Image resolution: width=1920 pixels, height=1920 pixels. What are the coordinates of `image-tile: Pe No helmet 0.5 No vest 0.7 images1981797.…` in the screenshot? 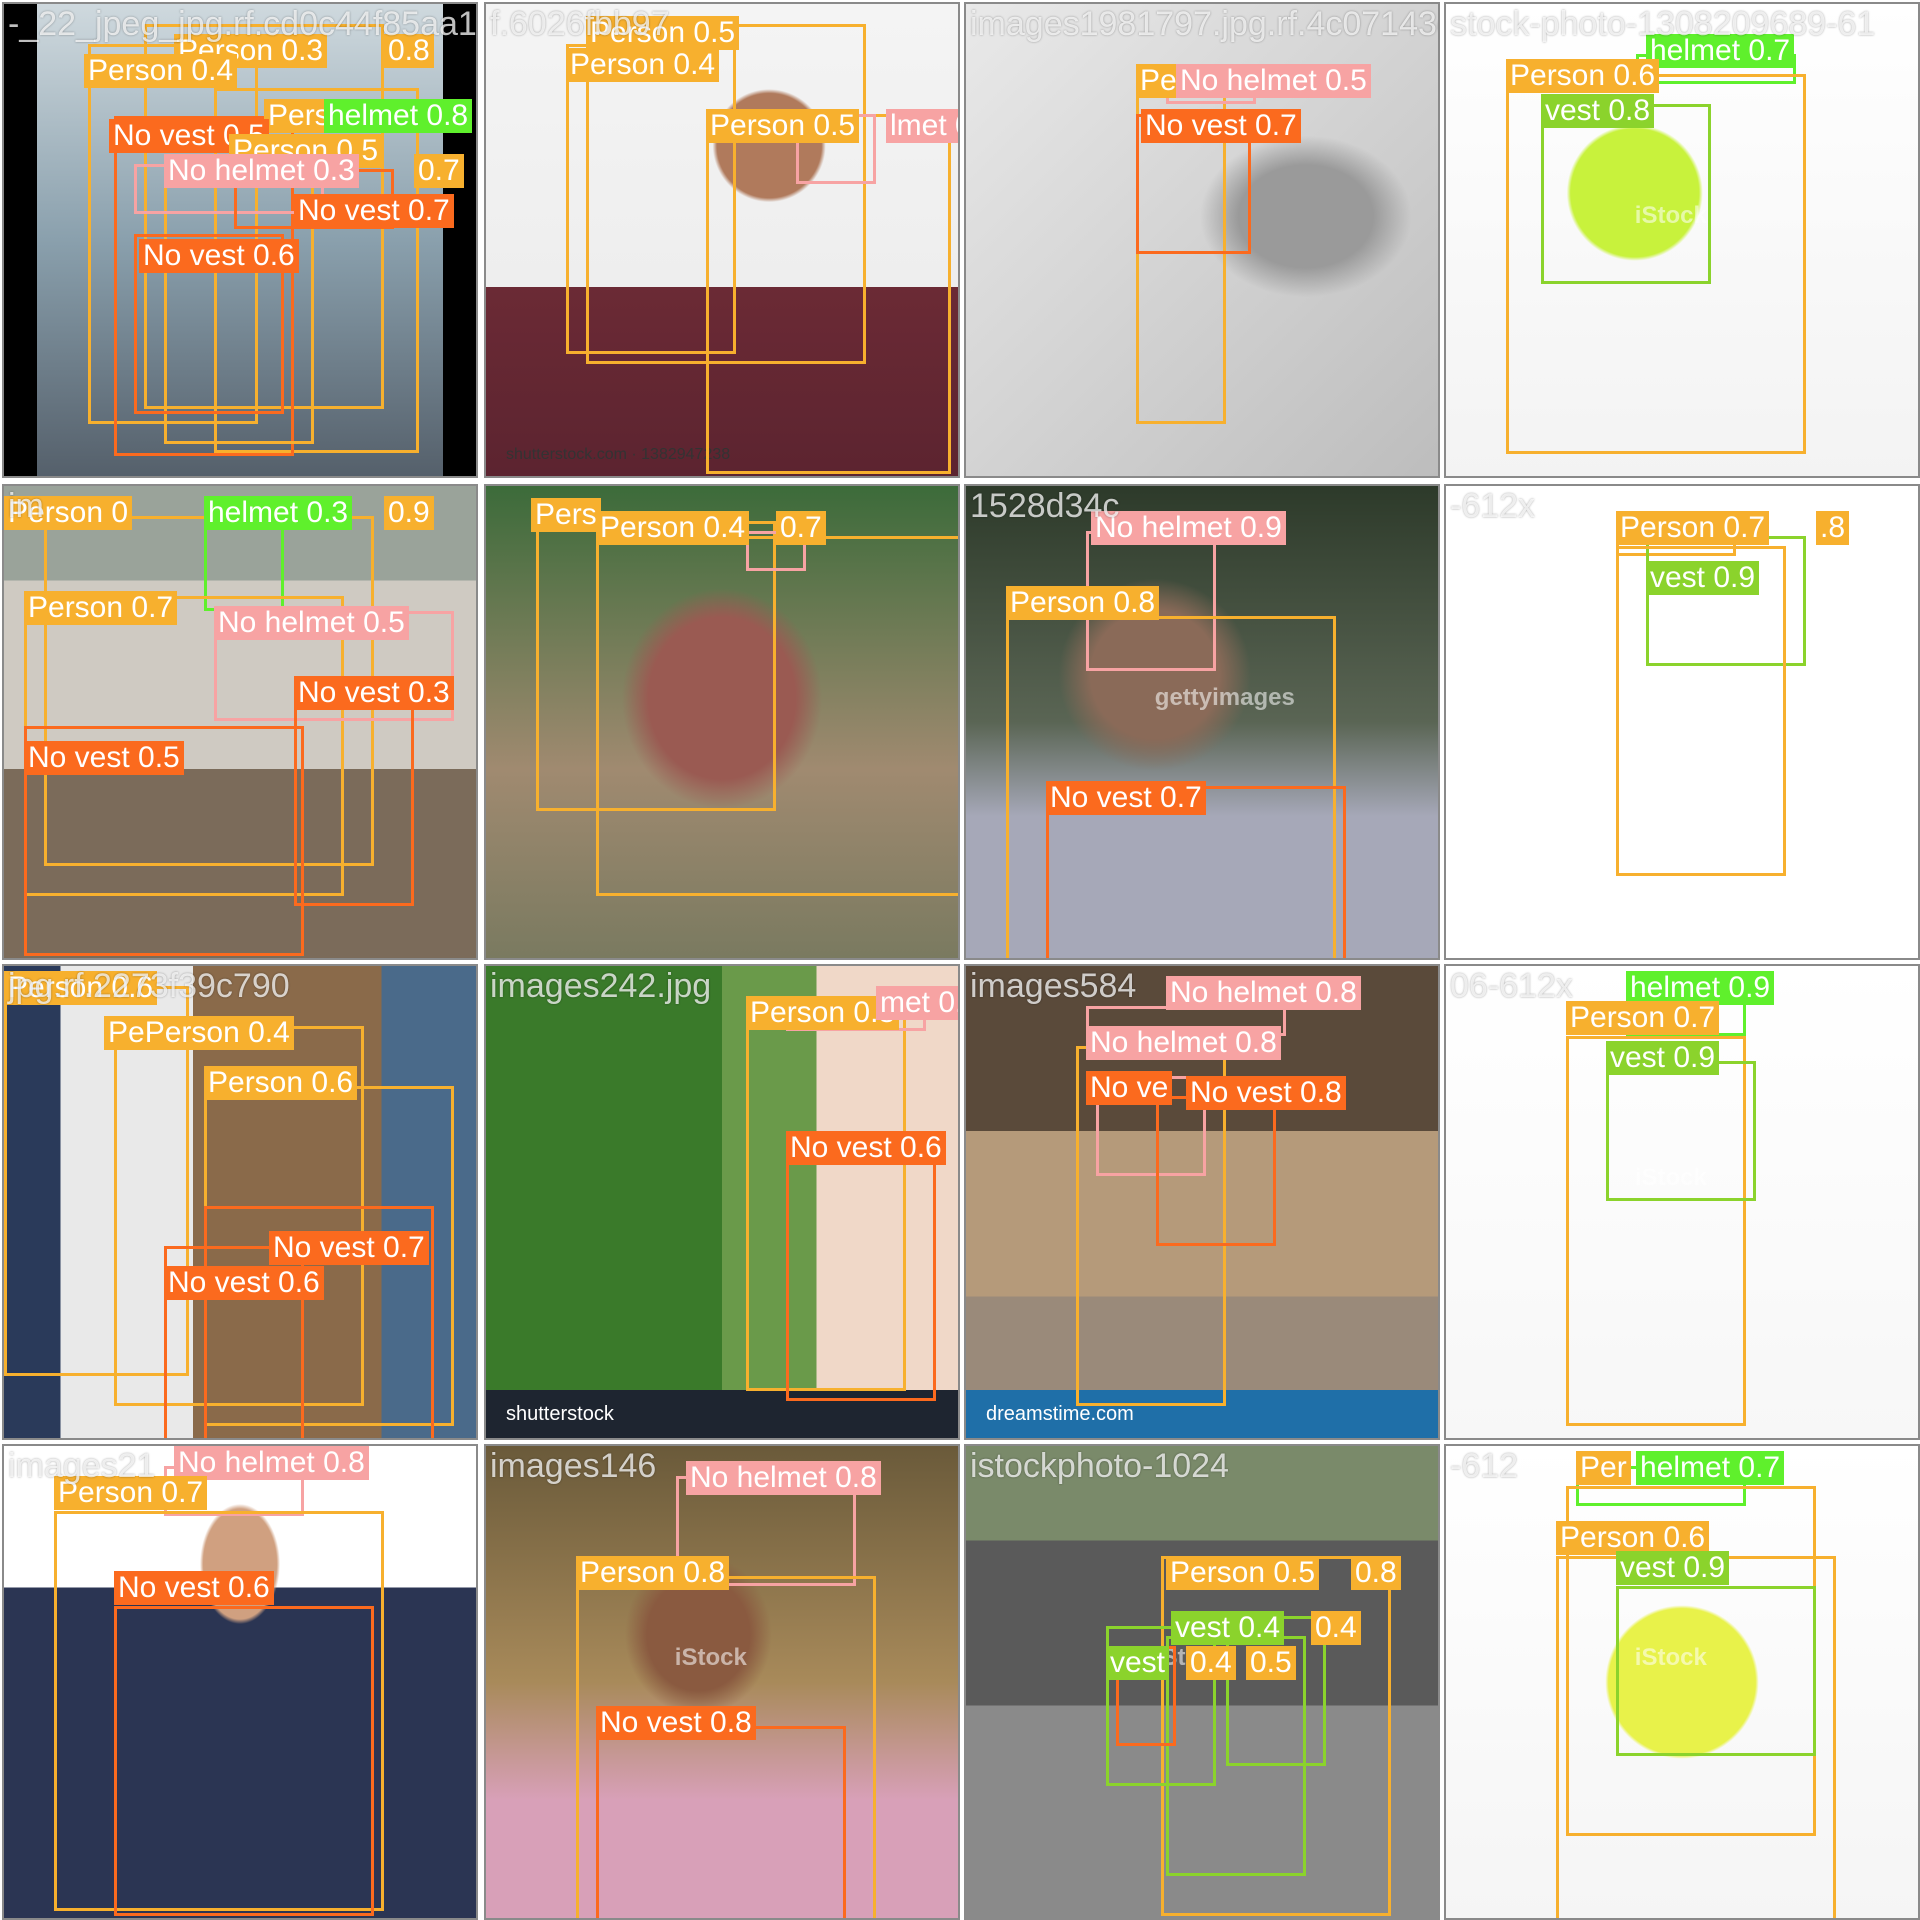 It's located at (1202, 240).